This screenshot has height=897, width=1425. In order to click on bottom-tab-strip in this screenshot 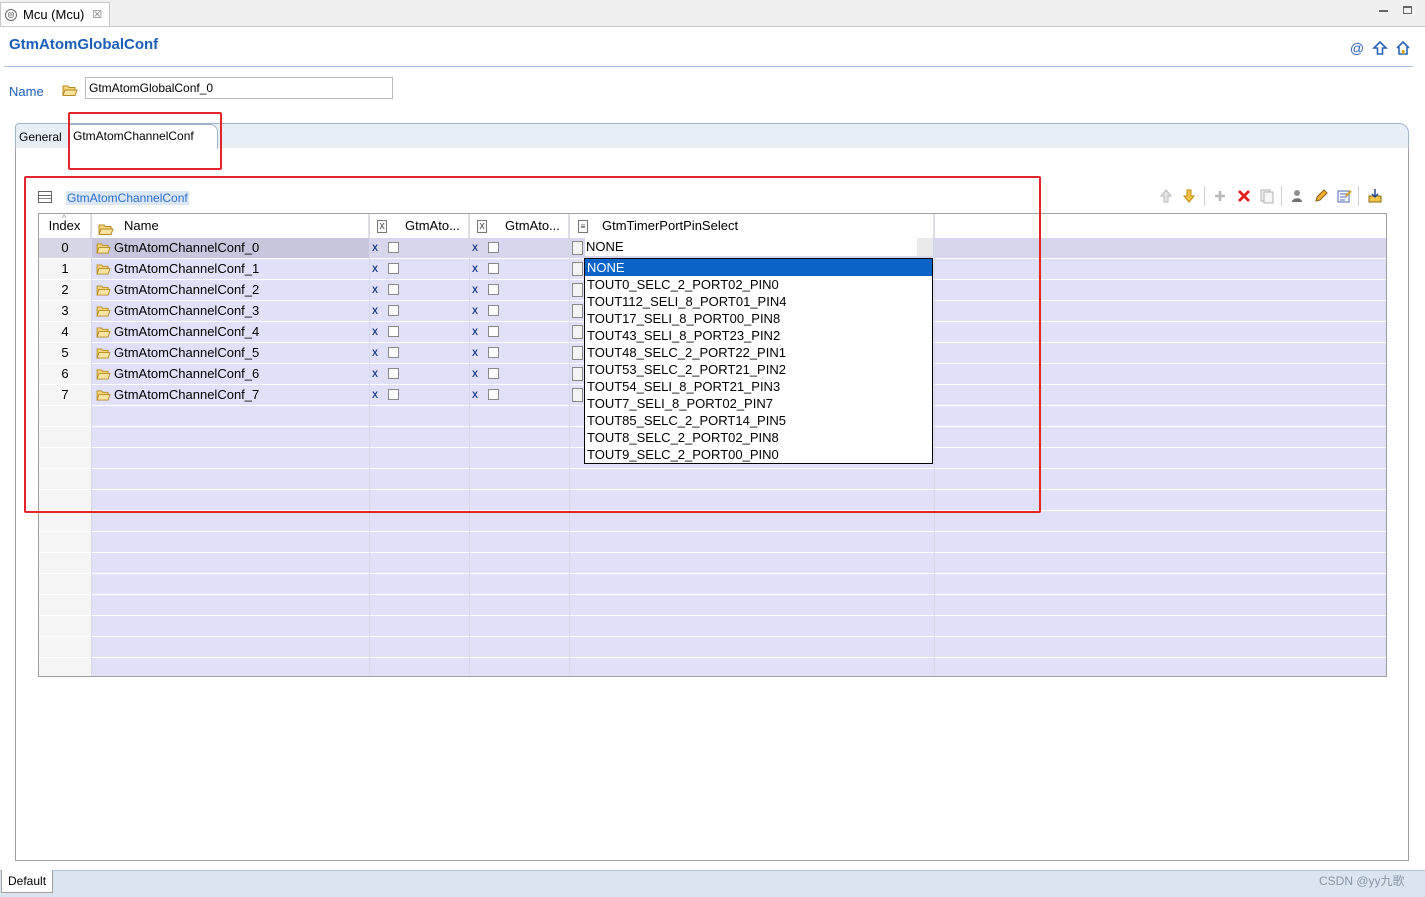, I will do `click(712, 883)`.